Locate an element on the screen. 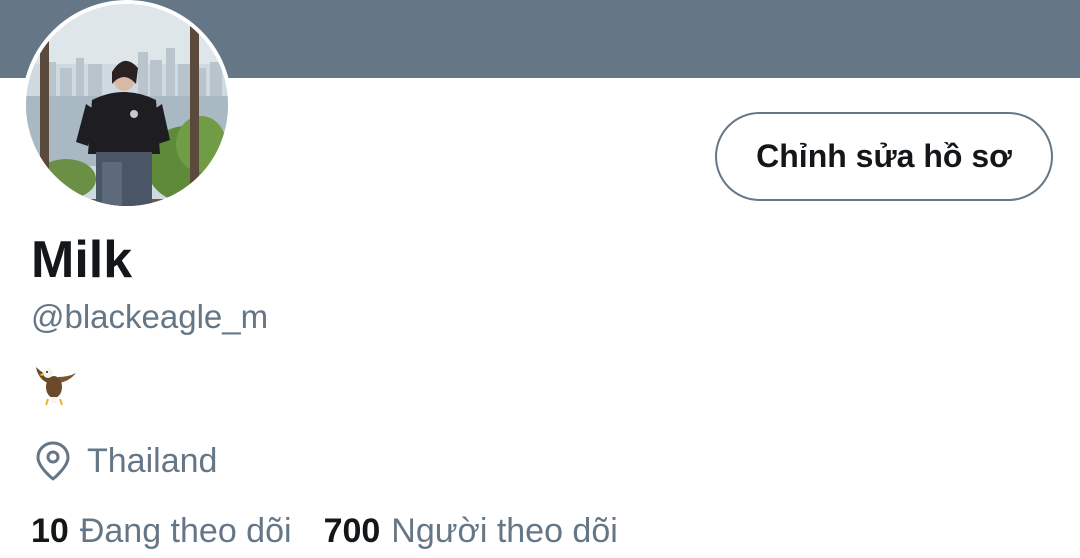  following-link: 10 Đang theo dõi is located at coordinates (161, 531).